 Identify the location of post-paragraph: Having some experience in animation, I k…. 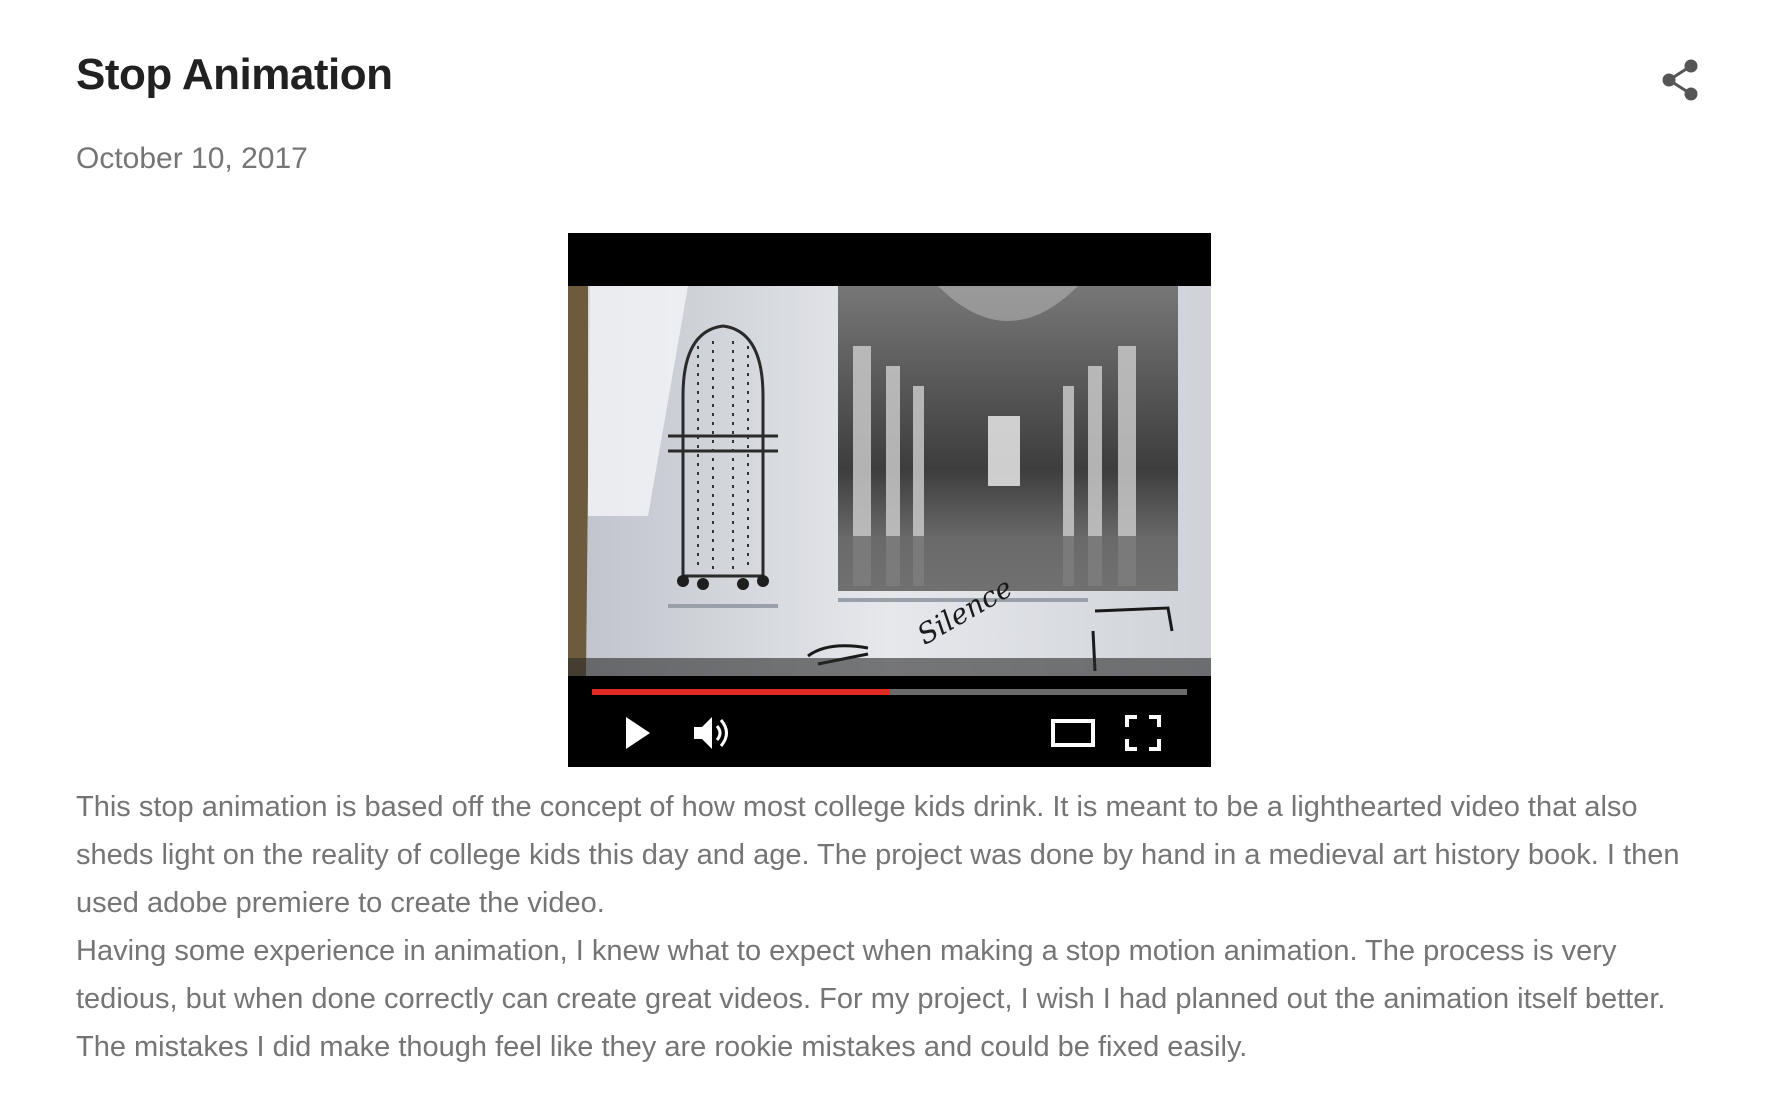
(871, 999).